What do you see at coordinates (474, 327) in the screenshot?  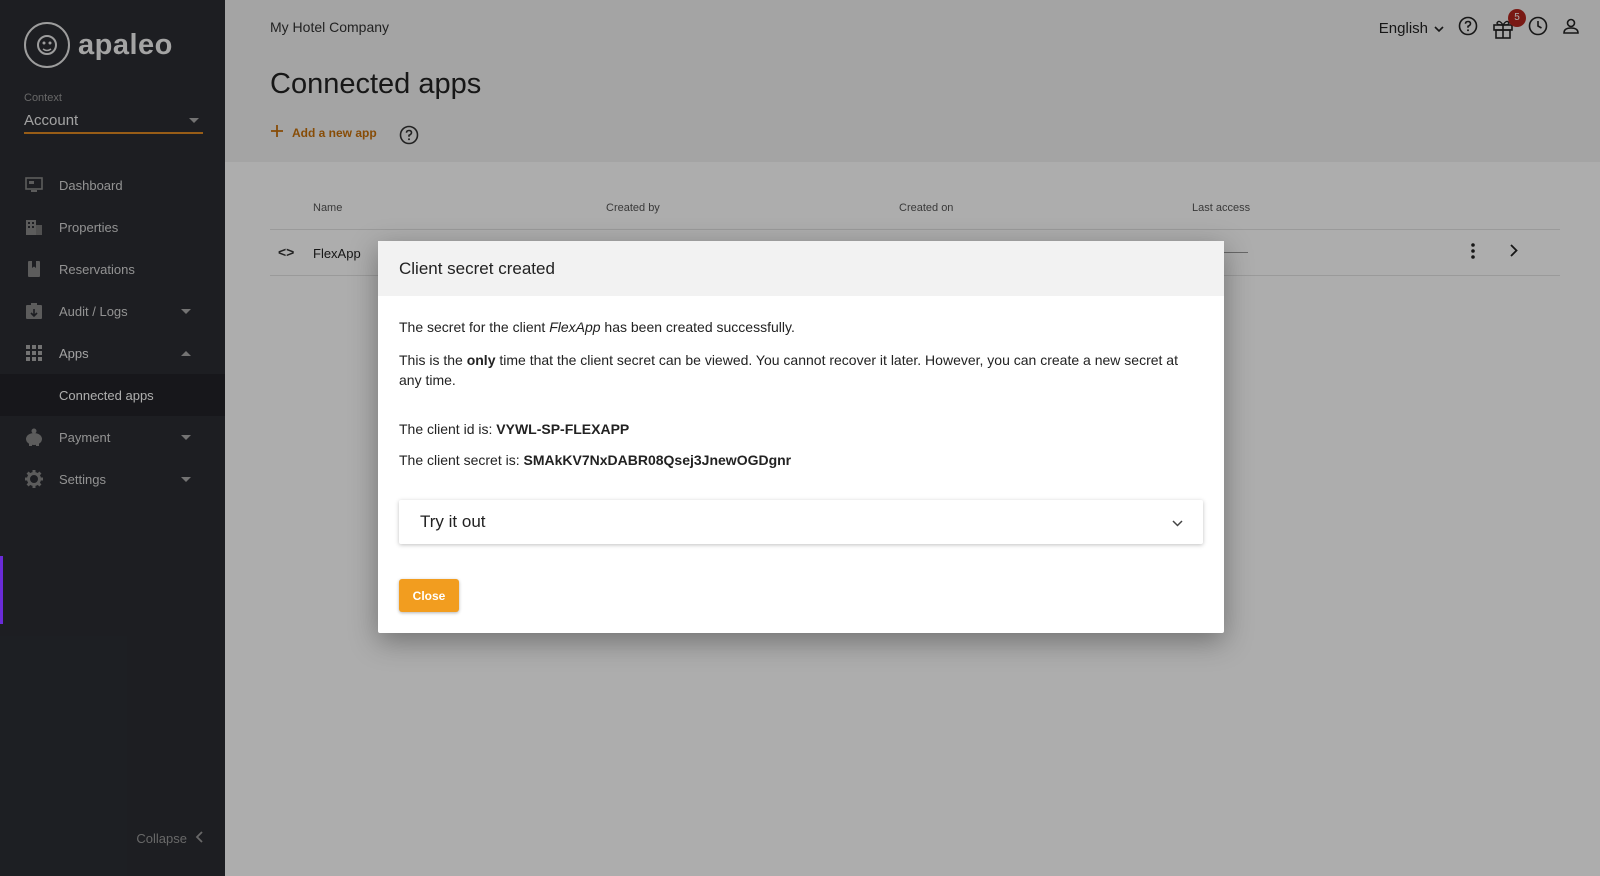 I see `message-text: The secret for the client` at bounding box center [474, 327].